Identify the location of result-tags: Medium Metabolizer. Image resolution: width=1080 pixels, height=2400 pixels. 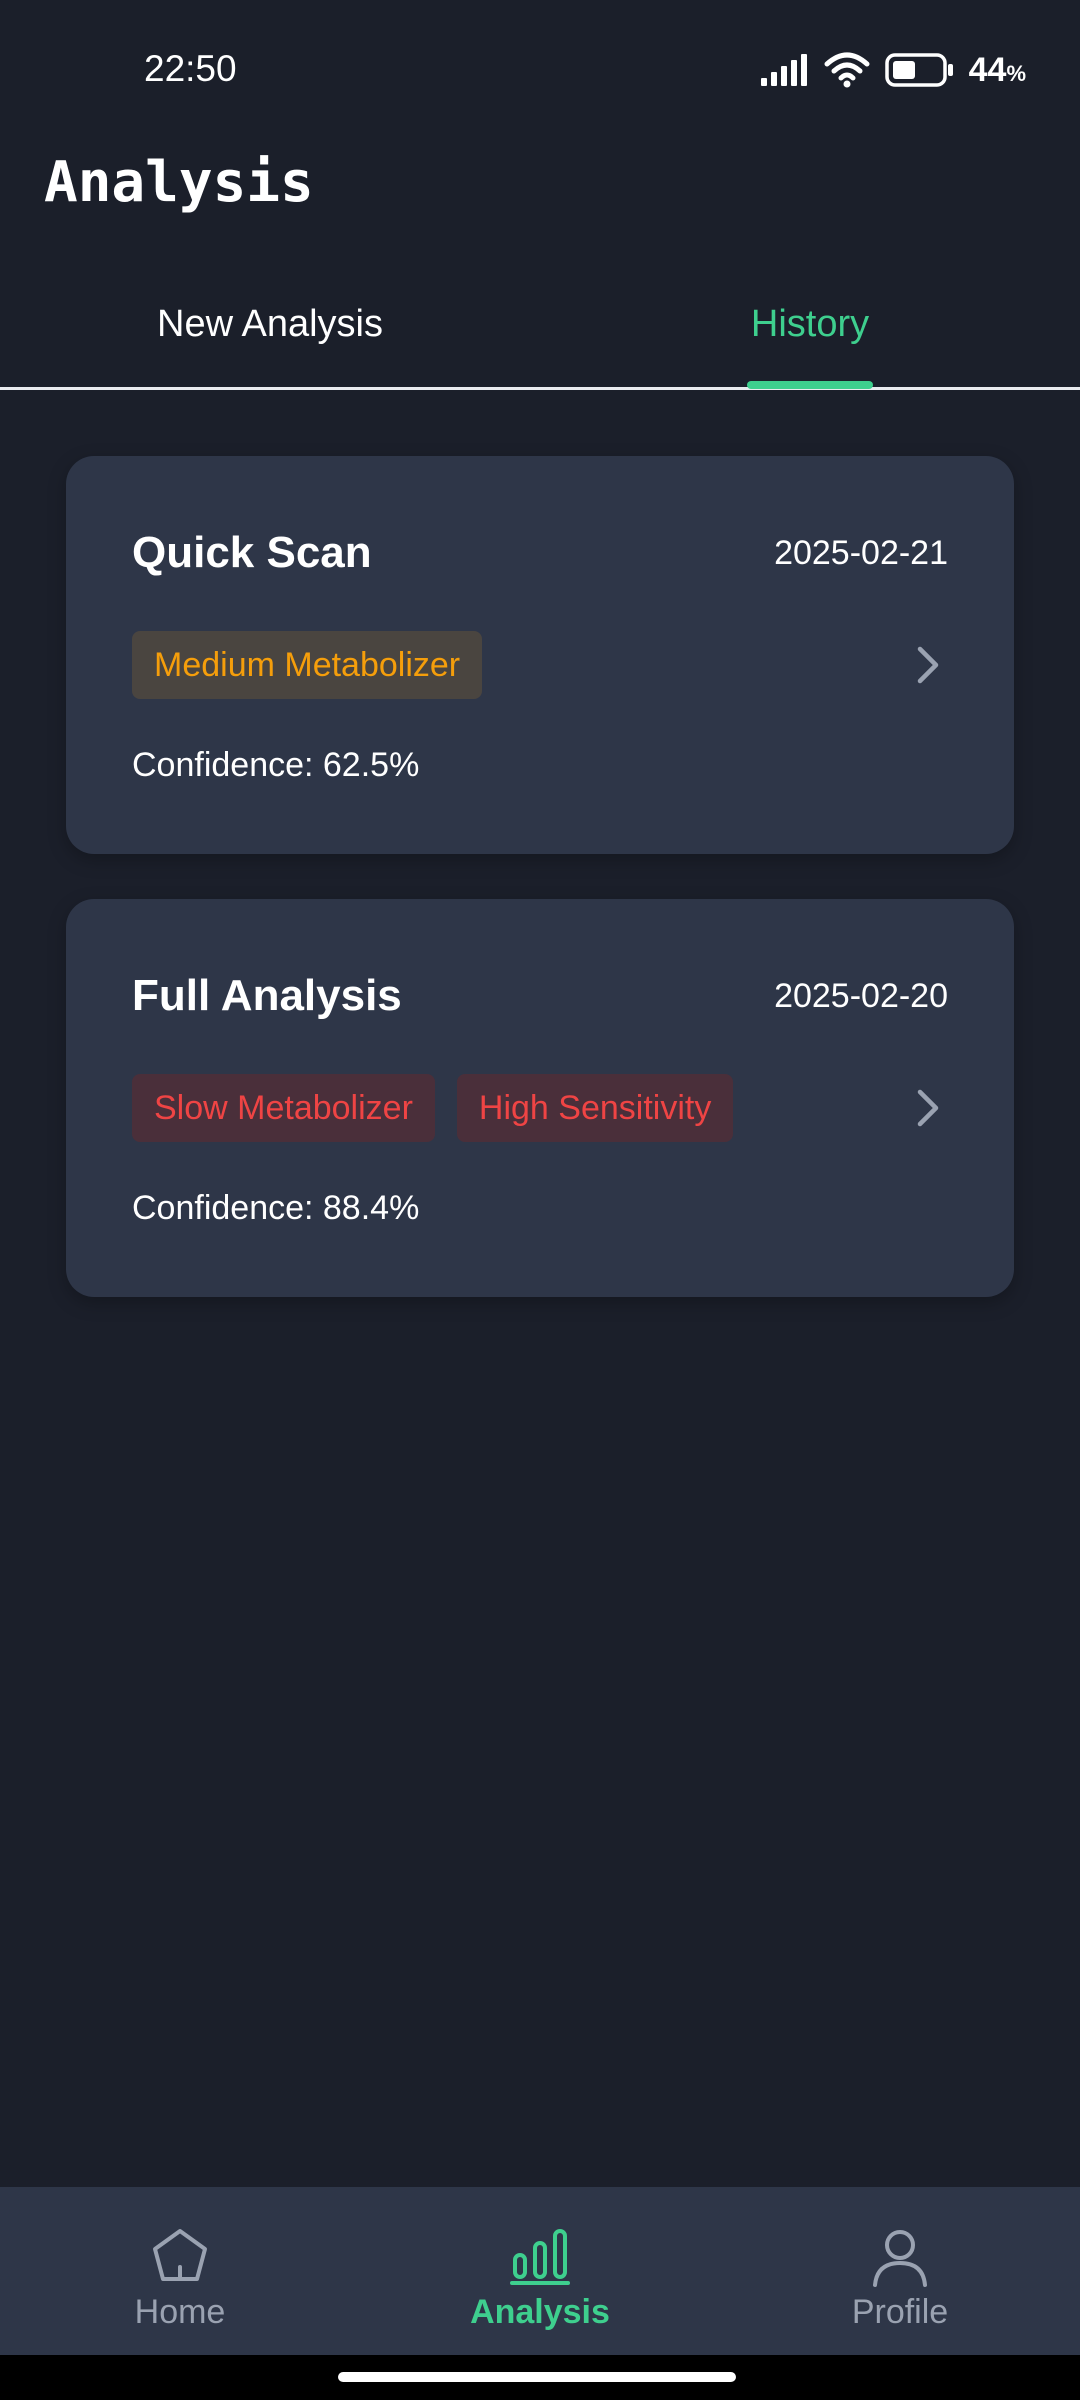
(307, 665).